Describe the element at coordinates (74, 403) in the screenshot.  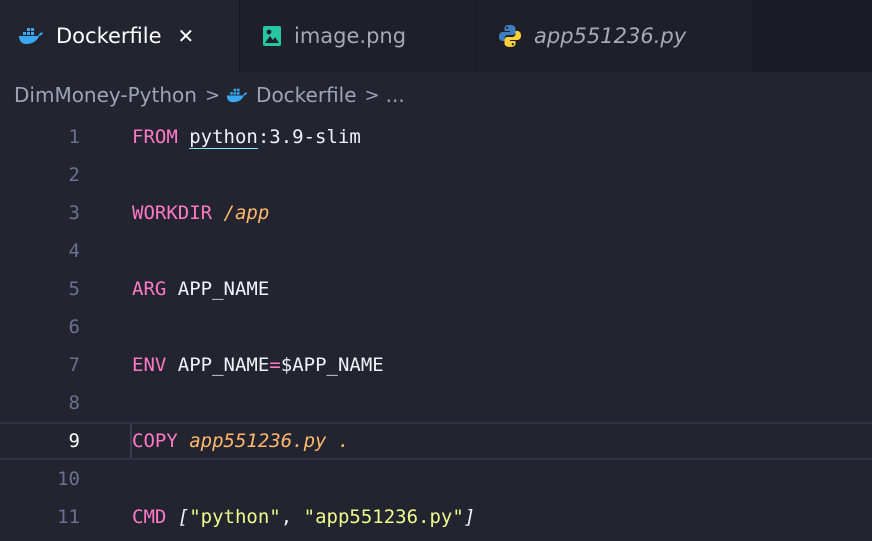
I see `line-number: 8` at that location.